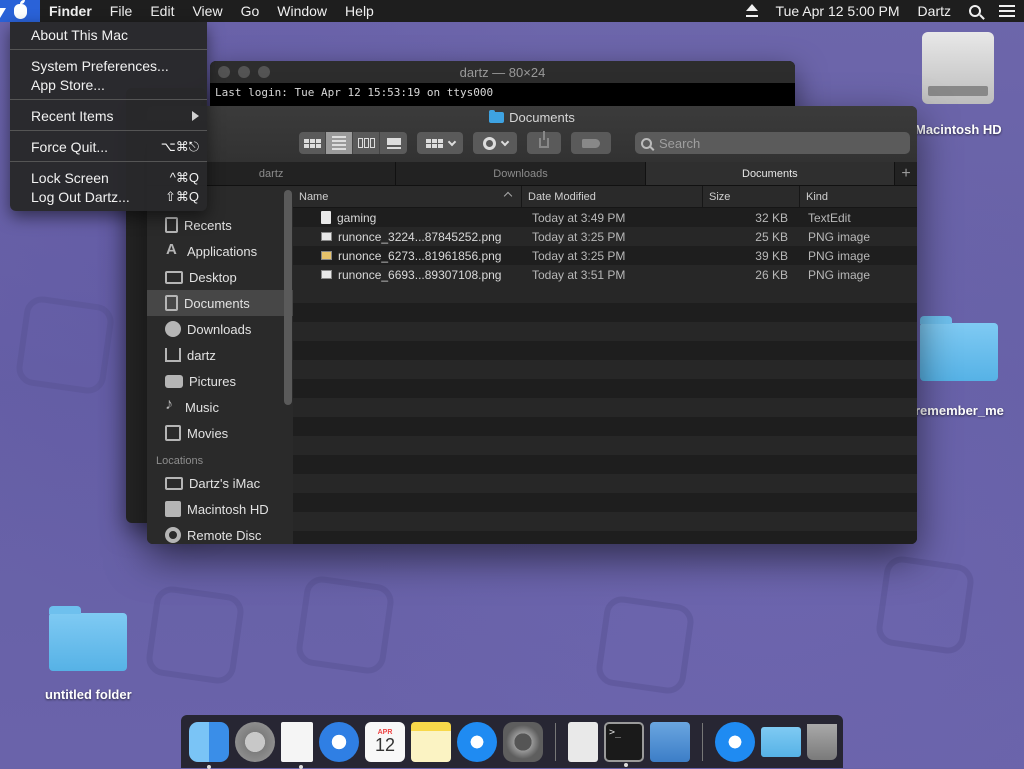 The height and width of the screenshot is (769, 1024). What do you see at coordinates (858, 196) in the screenshot?
I see `column-kind: Kind` at bounding box center [858, 196].